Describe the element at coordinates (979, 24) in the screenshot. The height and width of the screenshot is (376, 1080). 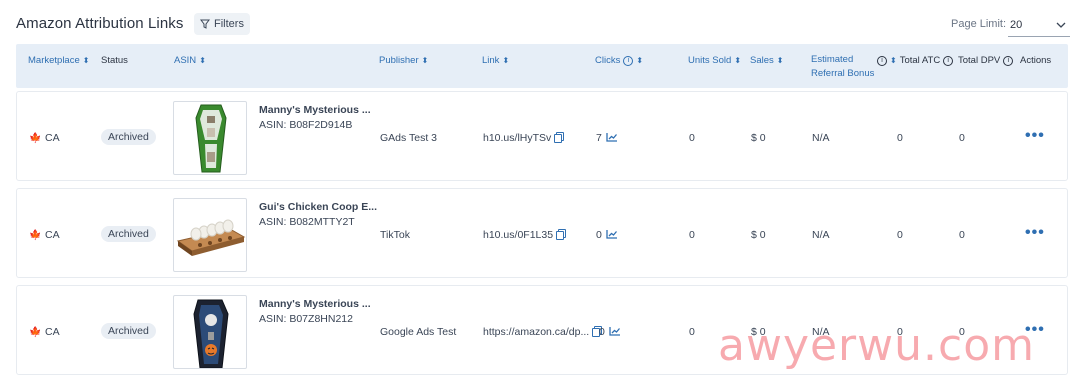
I see `page-limit-label: Page Limit:` at that location.